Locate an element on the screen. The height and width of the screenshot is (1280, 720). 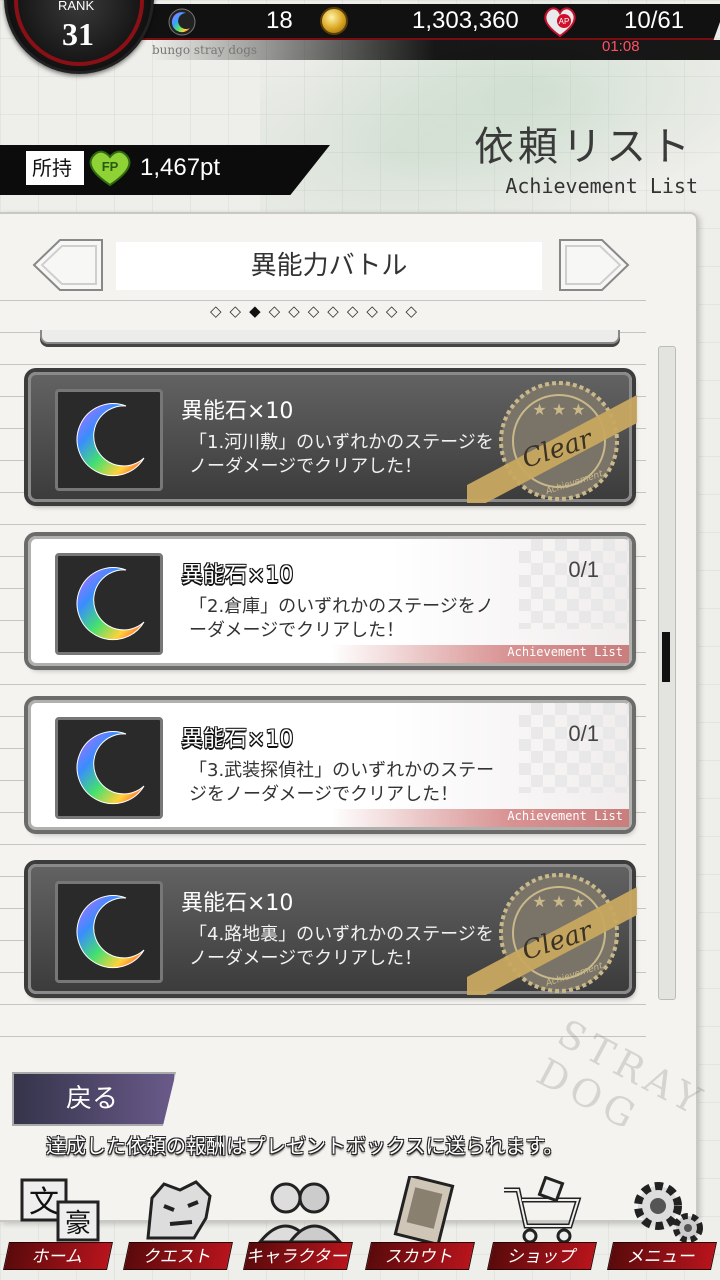
tiger-icon is located at coordinates (179, 1210).